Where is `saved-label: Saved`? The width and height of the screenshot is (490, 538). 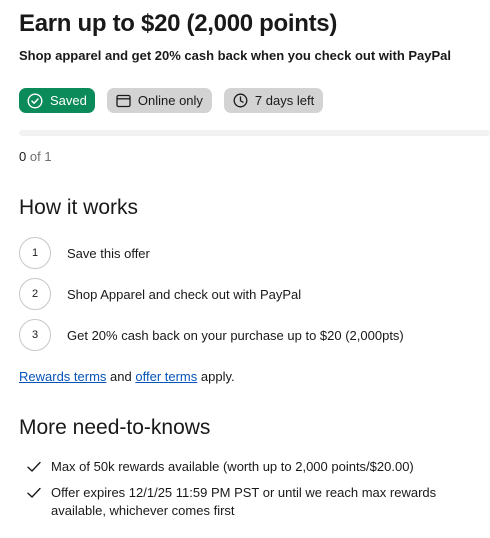
saved-label: Saved is located at coordinates (68, 100).